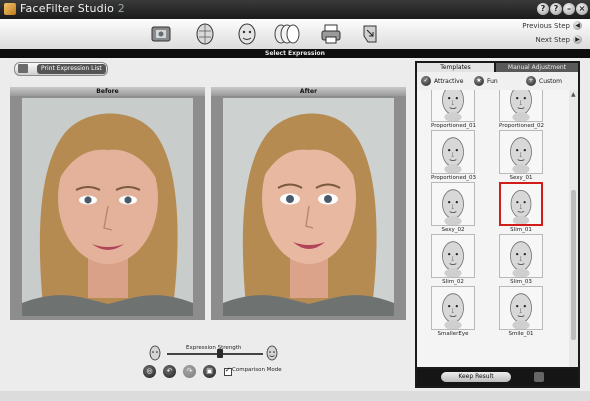  Describe the element at coordinates (295, 396) in the screenshot. I see `status-strip` at that location.